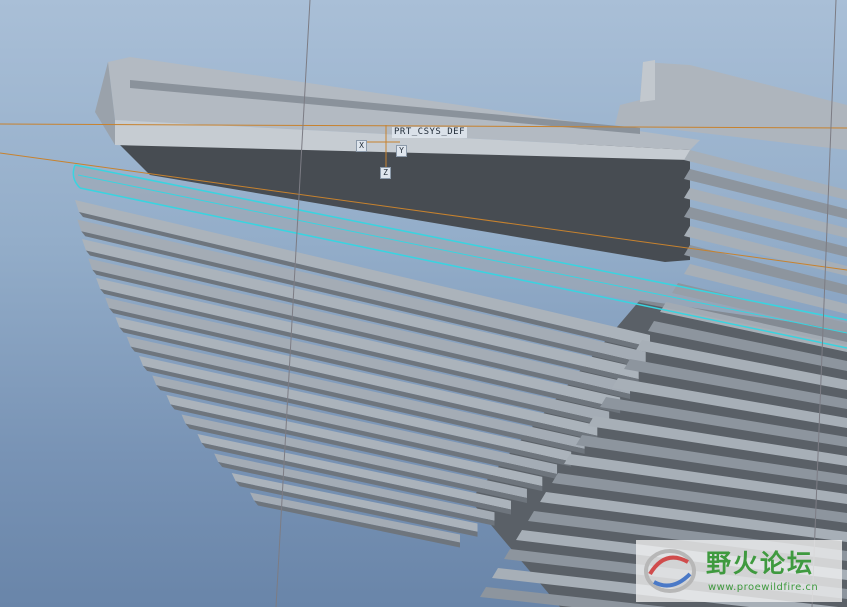 This screenshot has width=847, height=607. Describe the element at coordinates (385, 173) in the screenshot. I see `csys-axis-z-tag: Z` at that location.